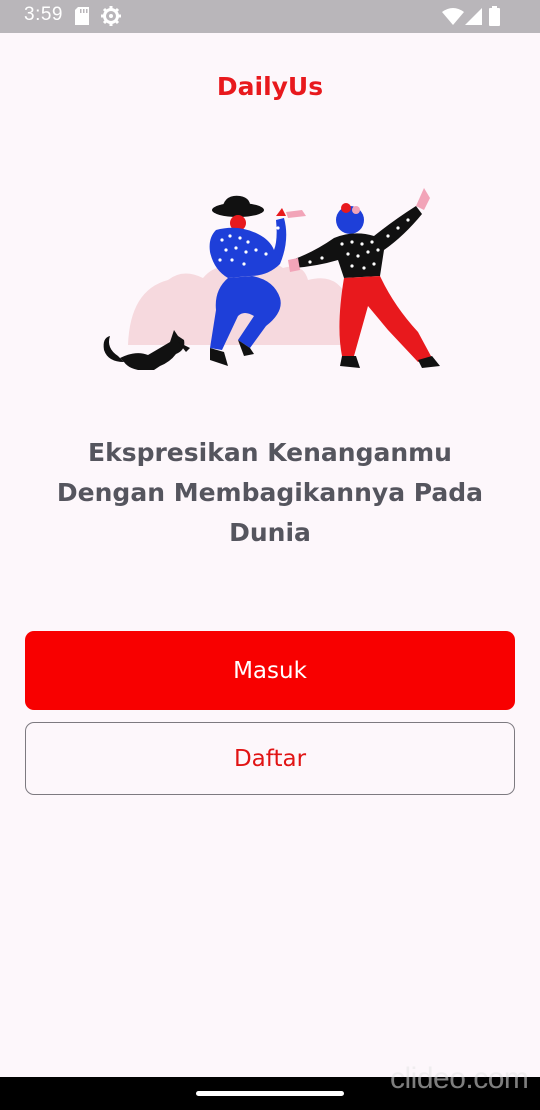 The height and width of the screenshot is (1110, 540). What do you see at coordinates (473, 18) in the screenshot?
I see `signal-icon` at bounding box center [473, 18].